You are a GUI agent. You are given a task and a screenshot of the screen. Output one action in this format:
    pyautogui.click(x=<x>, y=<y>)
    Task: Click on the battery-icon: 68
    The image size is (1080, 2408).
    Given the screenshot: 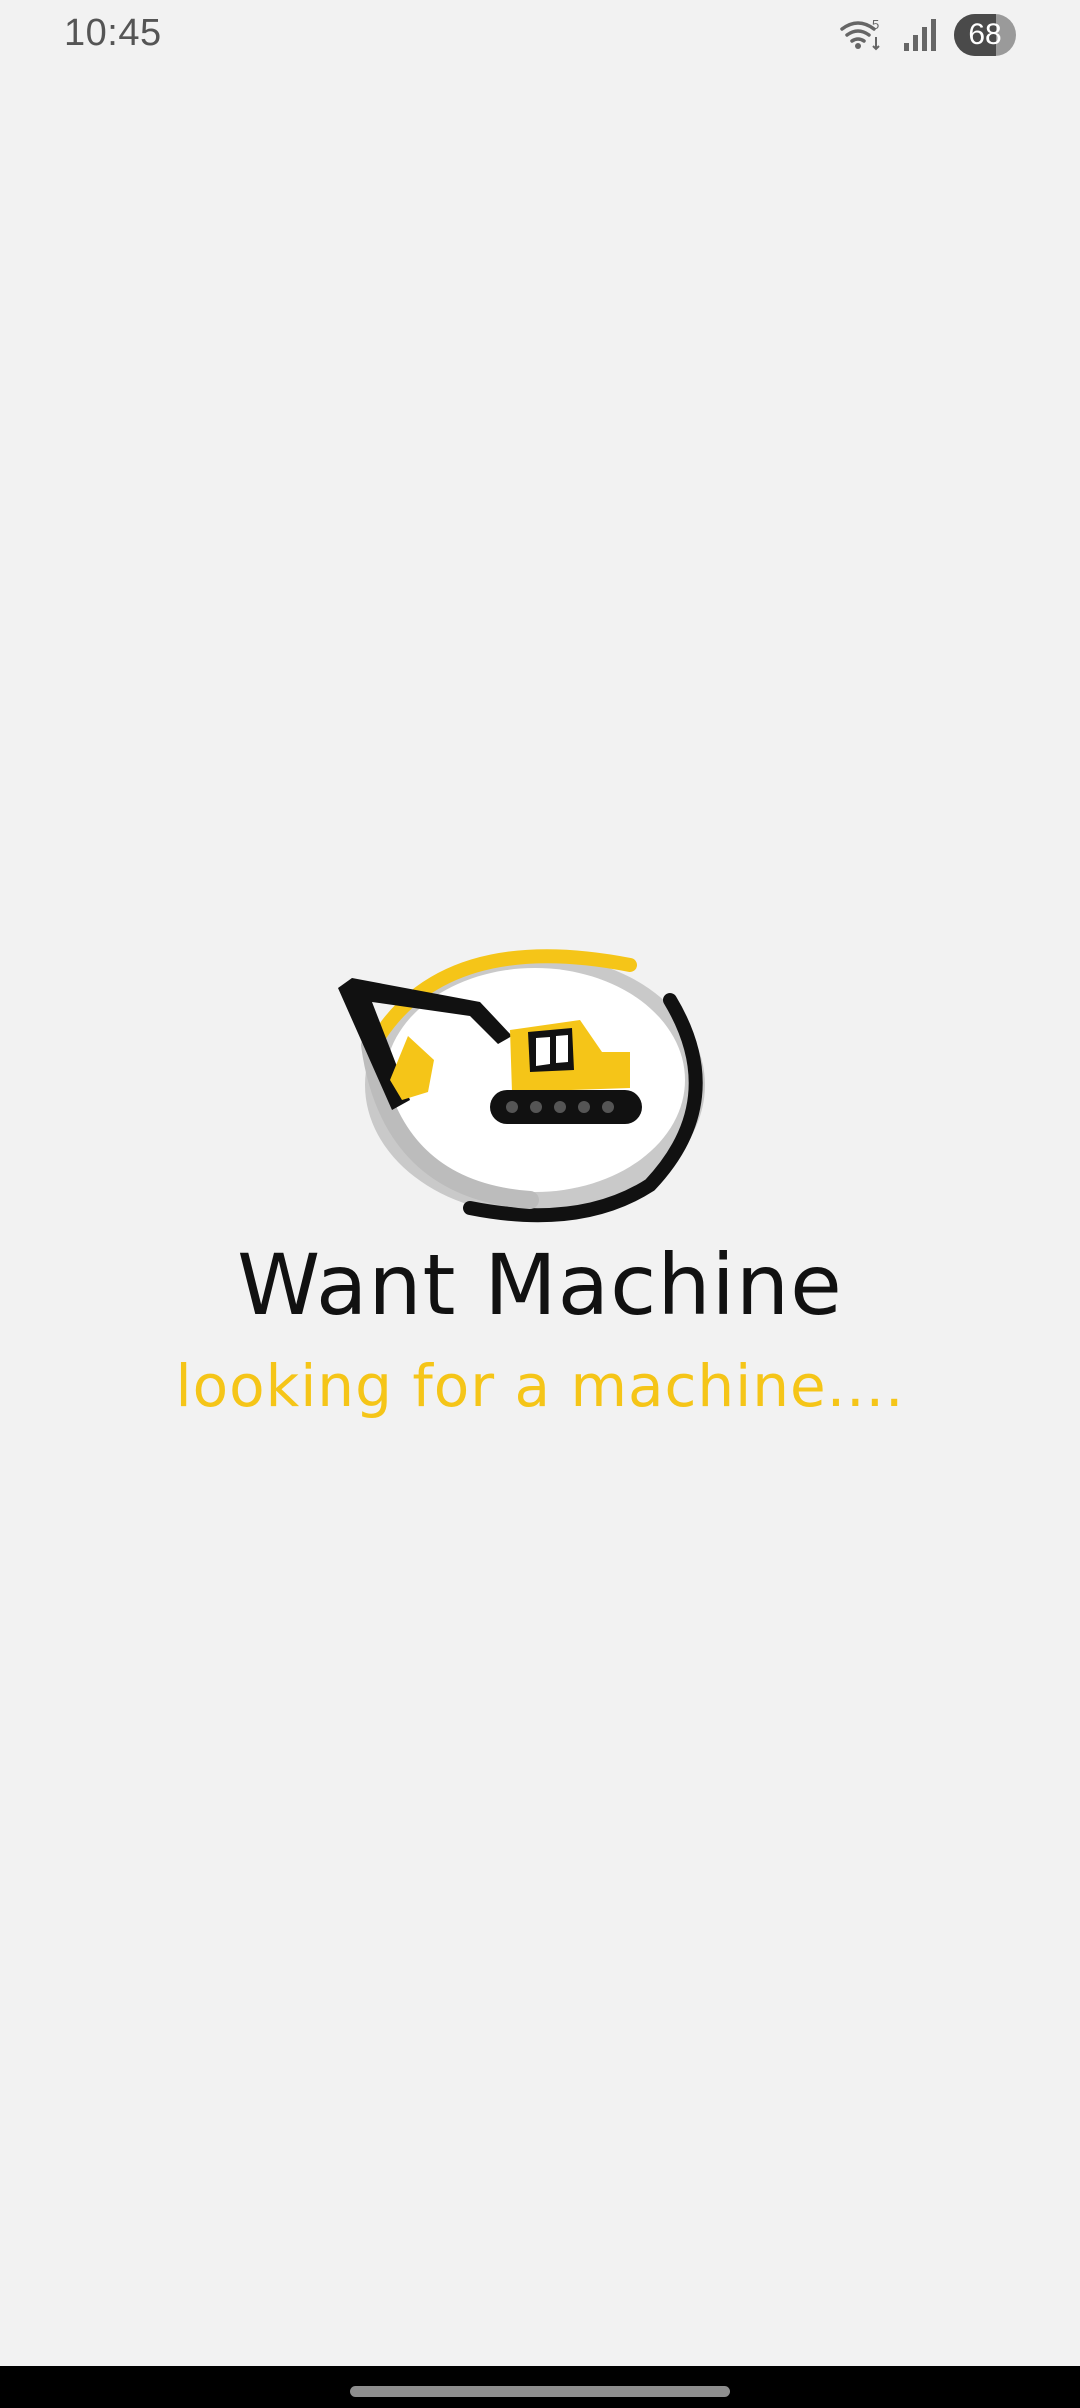 What is the action you would take?
    pyautogui.click(x=985, y=35)
    